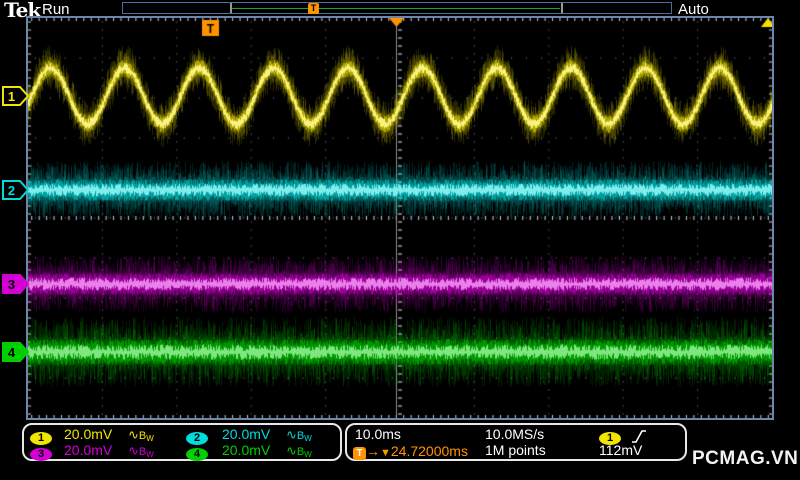 This screenshot has height=480, width=800. I want to click on trigger-delay-value: 24.72000ms, so click(429, 451).